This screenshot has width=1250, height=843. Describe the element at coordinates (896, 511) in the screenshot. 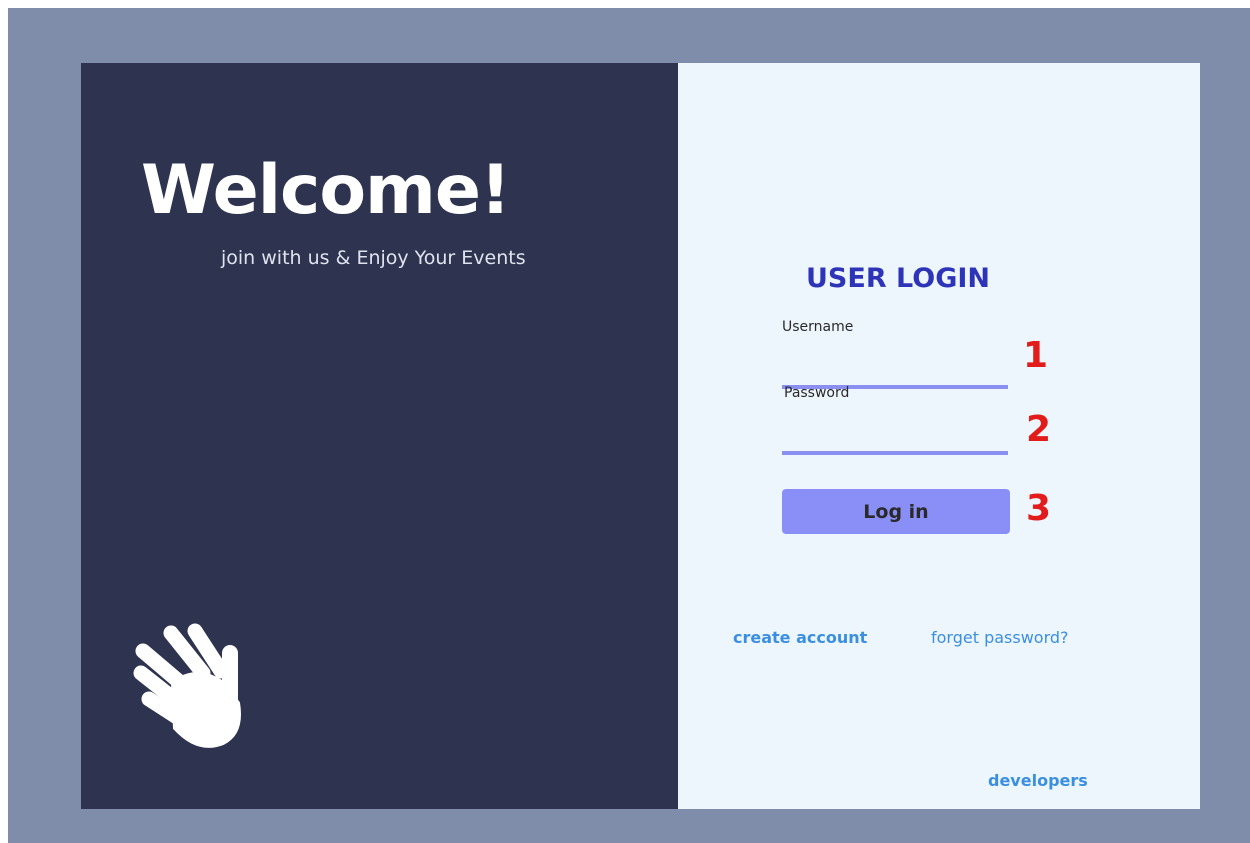

I see `login-button: Log in` at that location.